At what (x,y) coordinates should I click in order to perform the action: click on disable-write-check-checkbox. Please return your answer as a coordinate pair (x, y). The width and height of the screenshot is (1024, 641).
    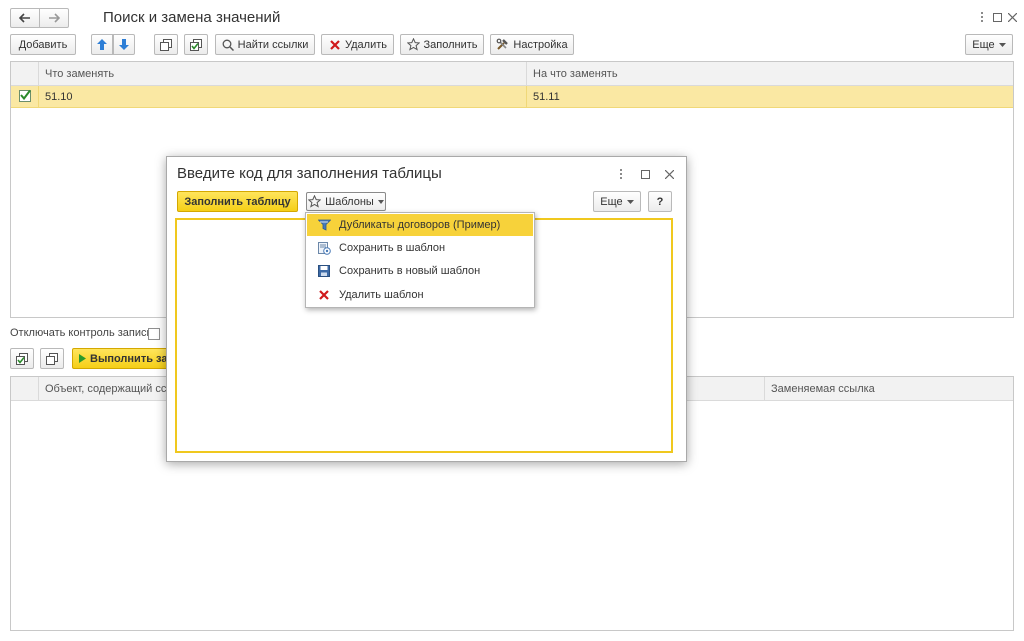
    Looking at the image, I should click on (154, 334).